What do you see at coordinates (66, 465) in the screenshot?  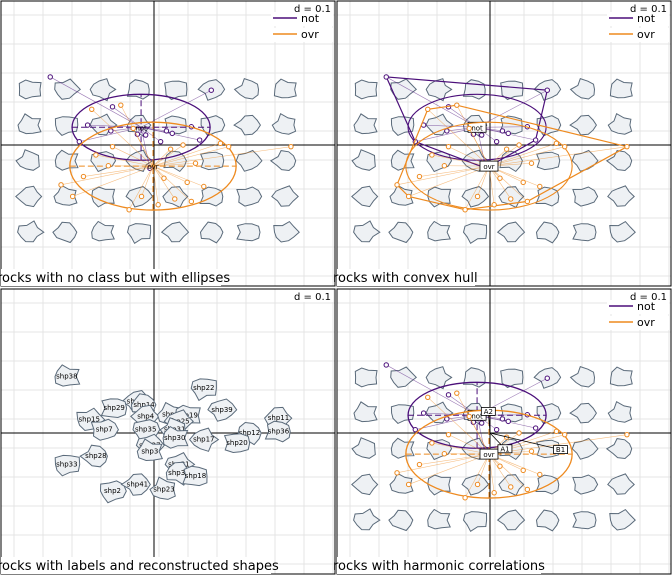 I see `rock-label: shp33` at bounding box center [66, 465].